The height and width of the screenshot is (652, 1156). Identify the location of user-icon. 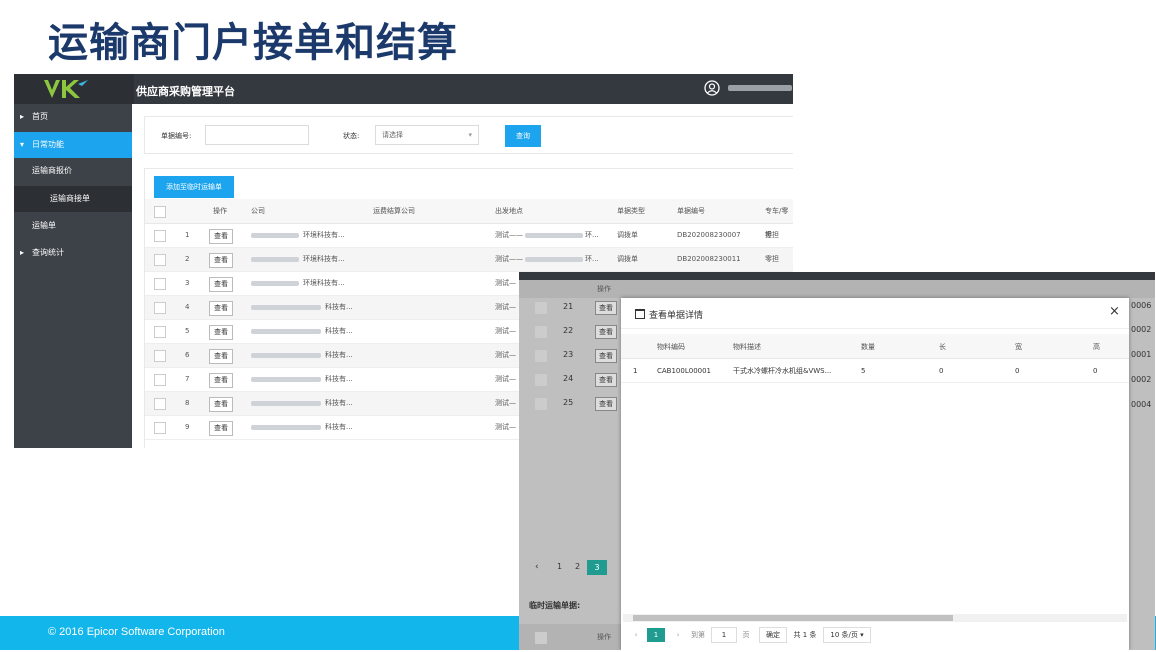
(712, 88).